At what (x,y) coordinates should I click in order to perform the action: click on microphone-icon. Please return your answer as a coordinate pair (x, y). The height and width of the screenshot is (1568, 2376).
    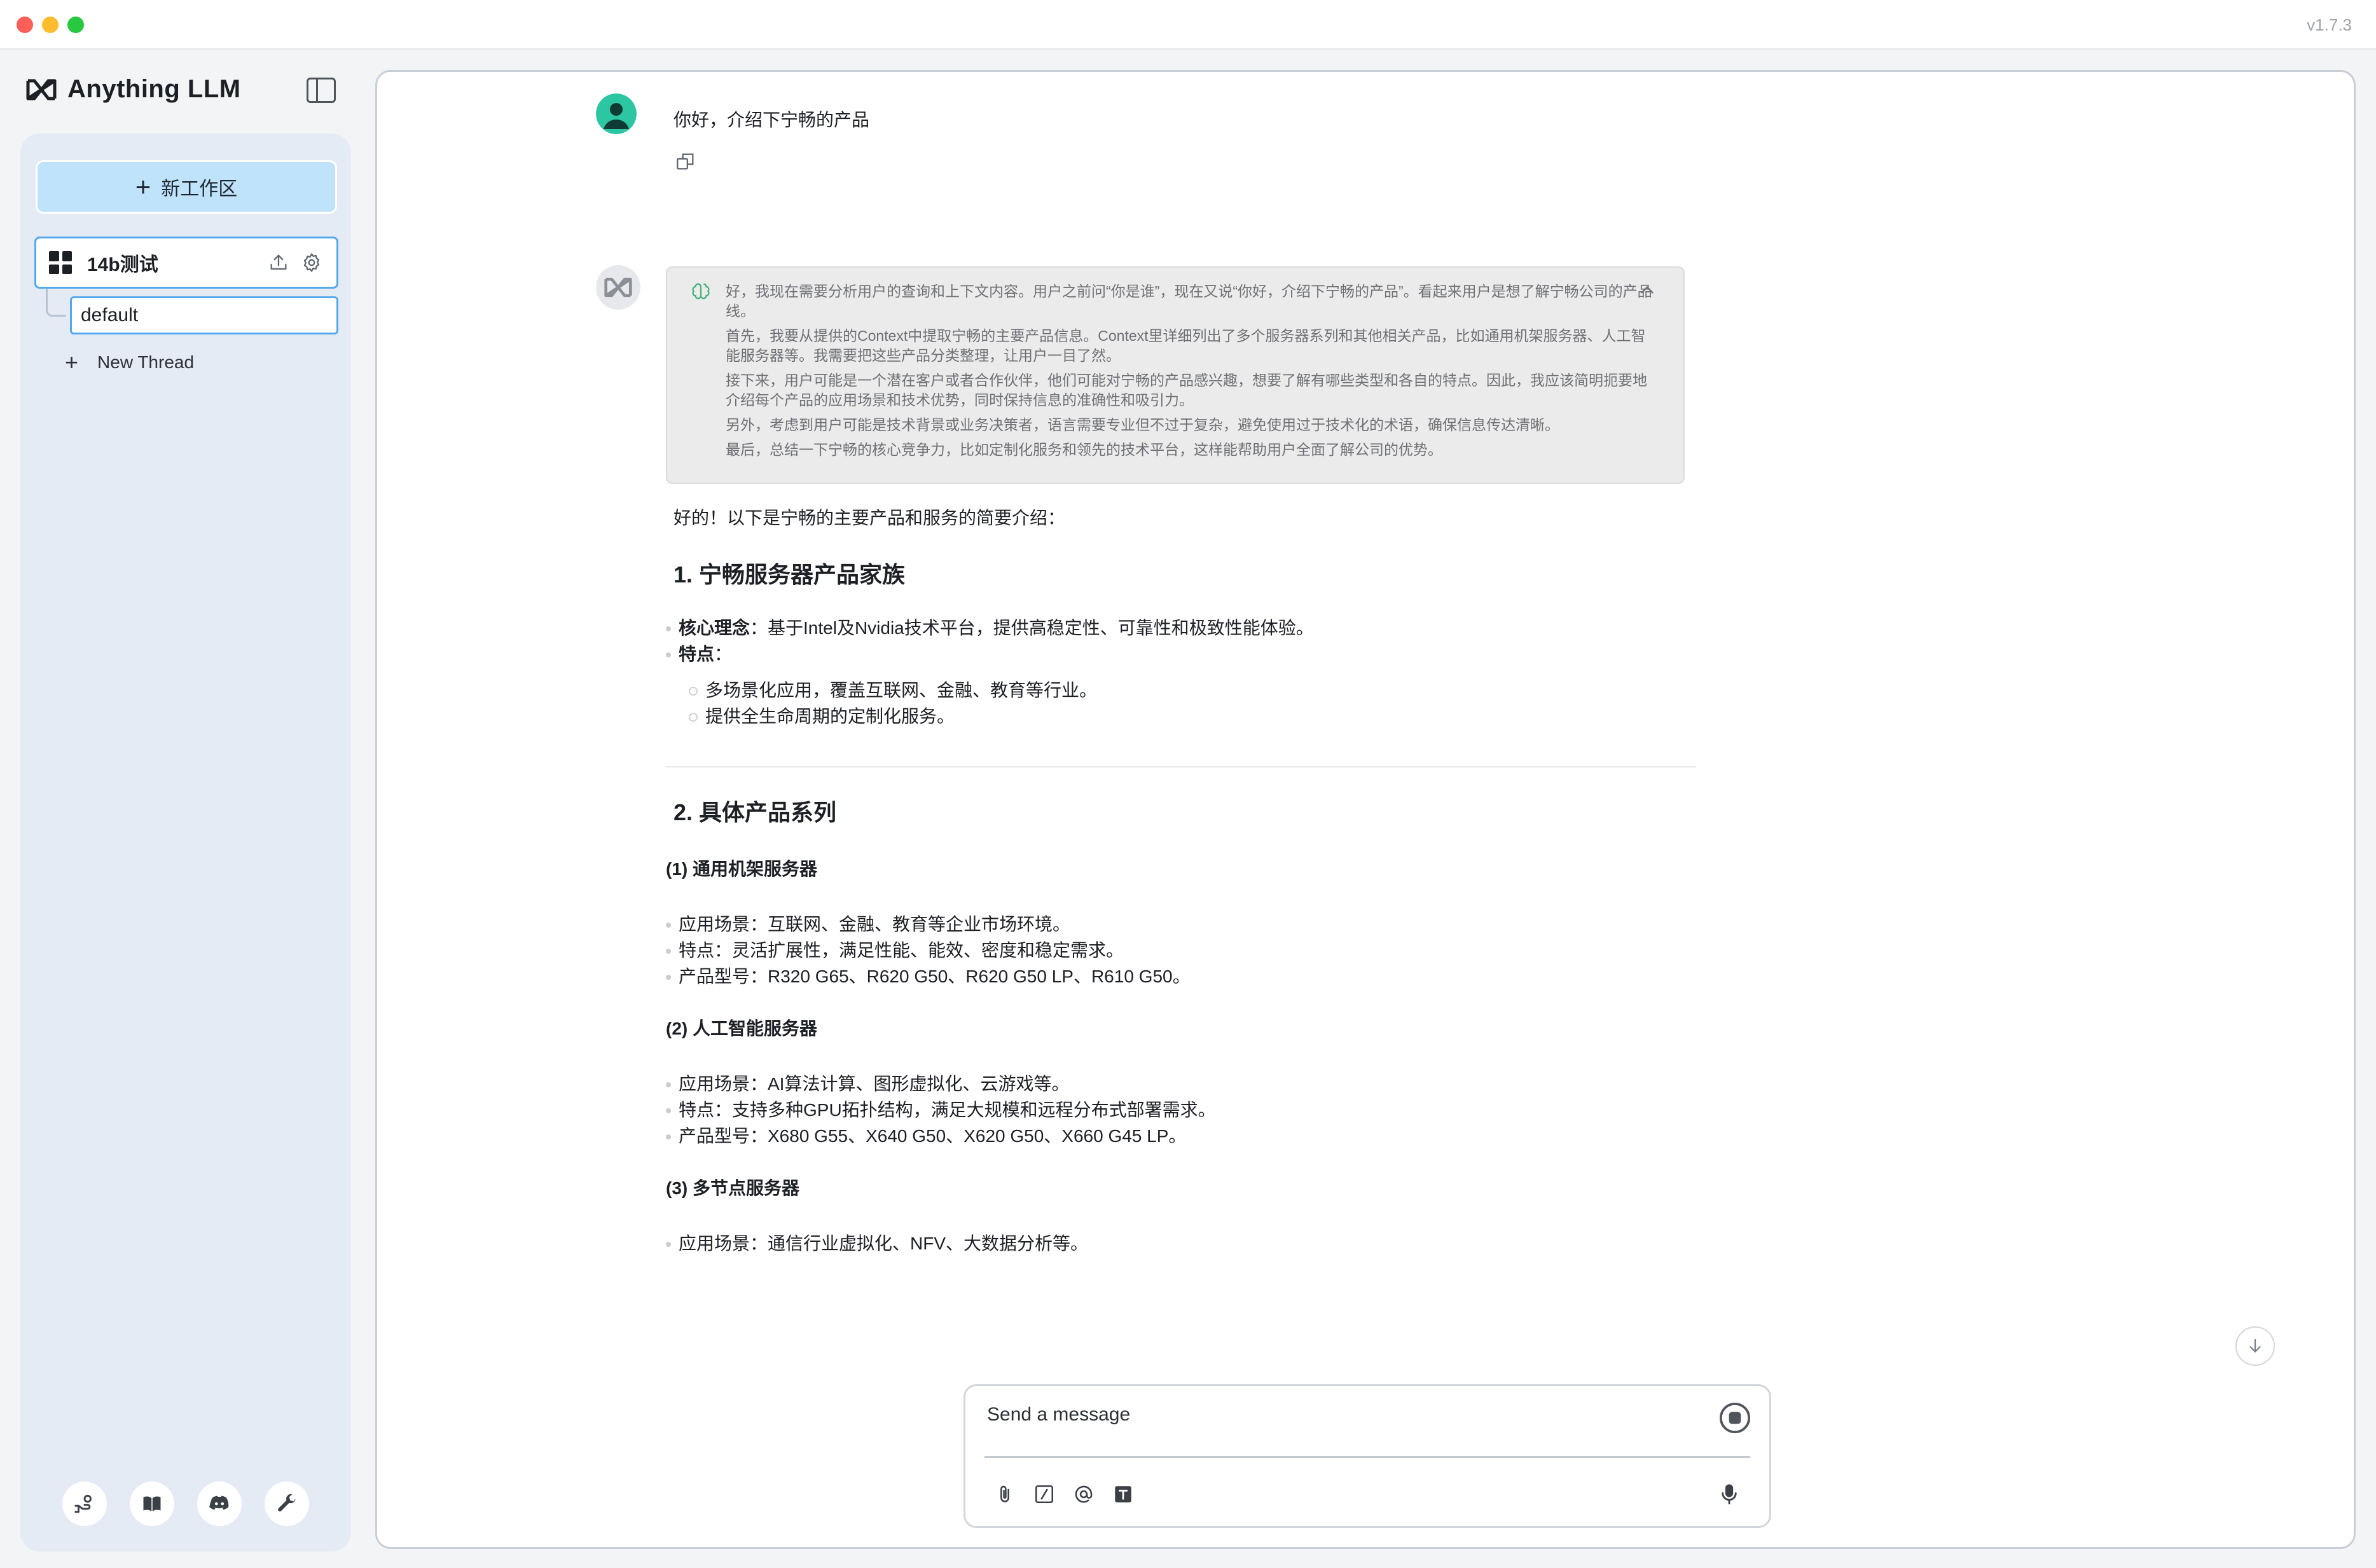
    Looking at the image, I should click on (1729, 1494).